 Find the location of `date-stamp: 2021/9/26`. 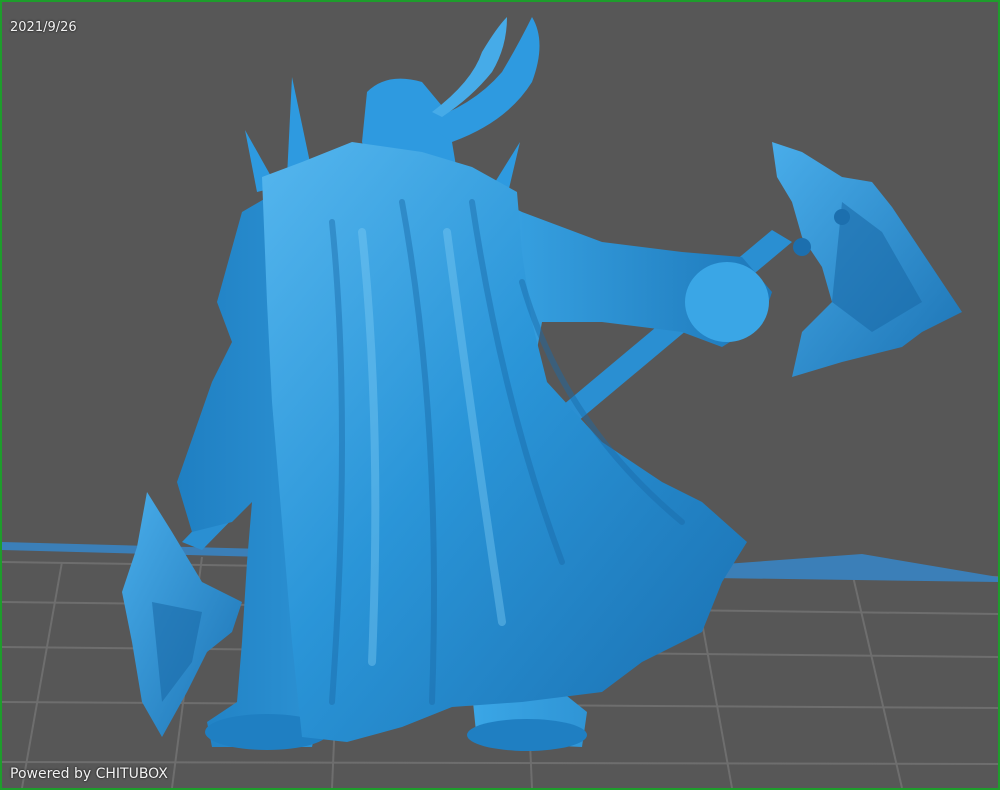

date-stamp: 2021/9/26 is located at coordinates (43, 27).